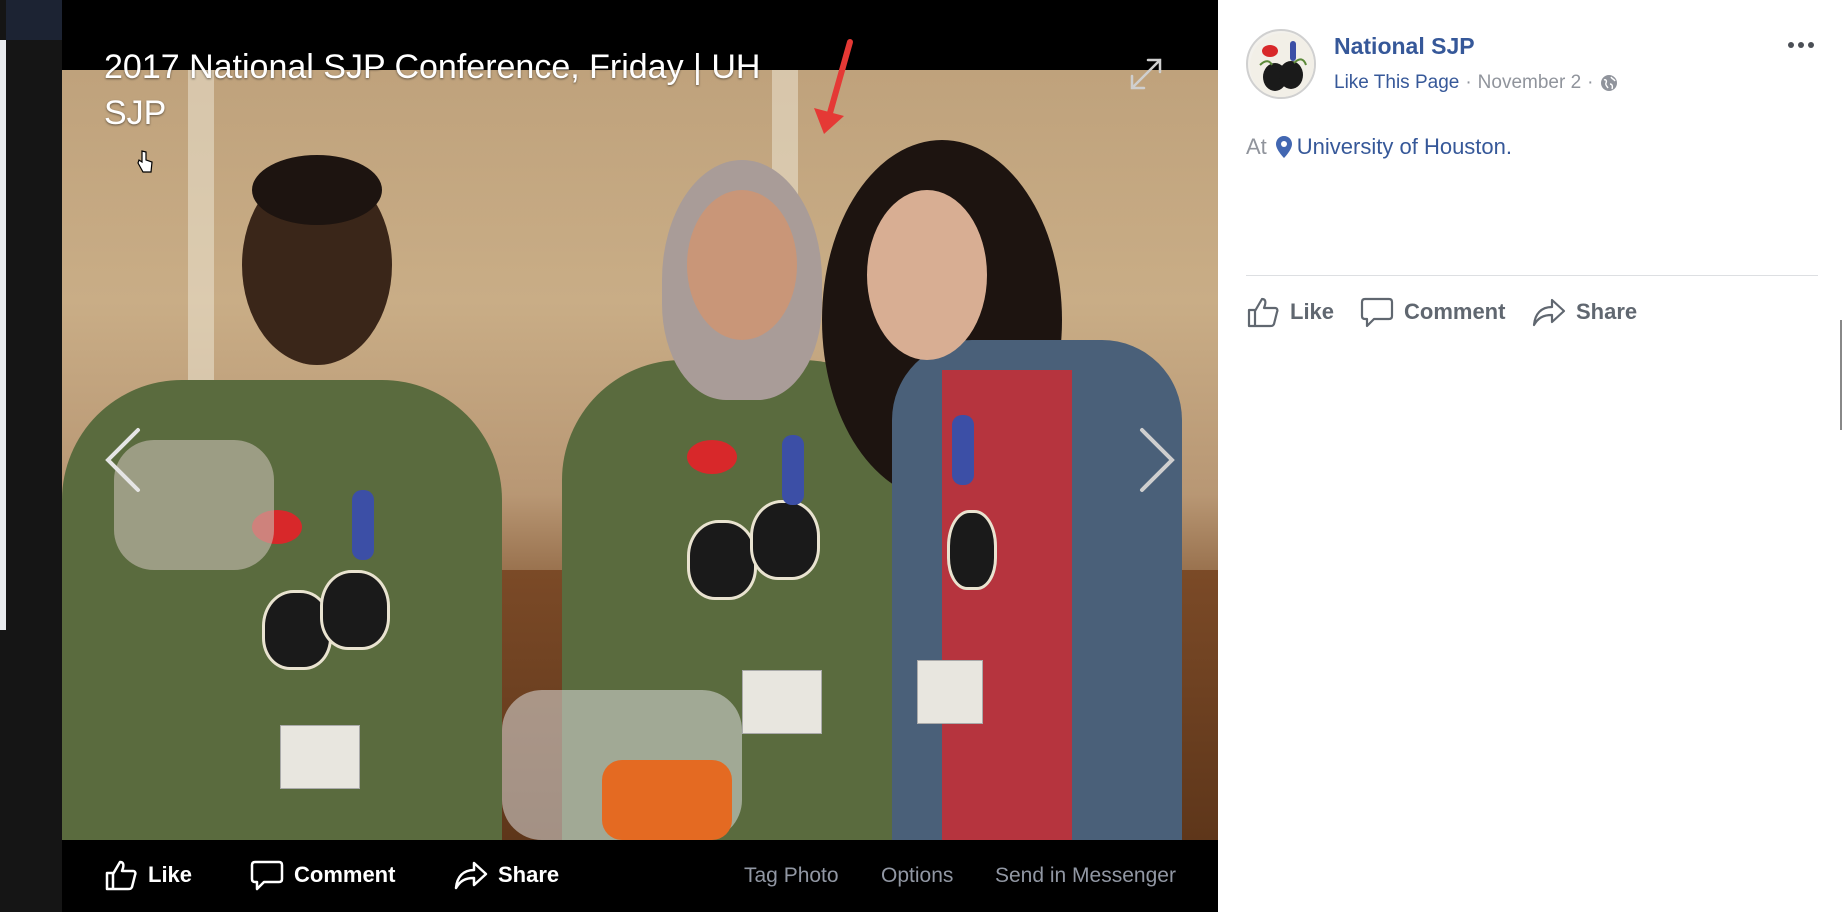 The image size is (1845, 912). I want to click on send-in-messenger-link: Send in Messenger, so click(1085, 876).